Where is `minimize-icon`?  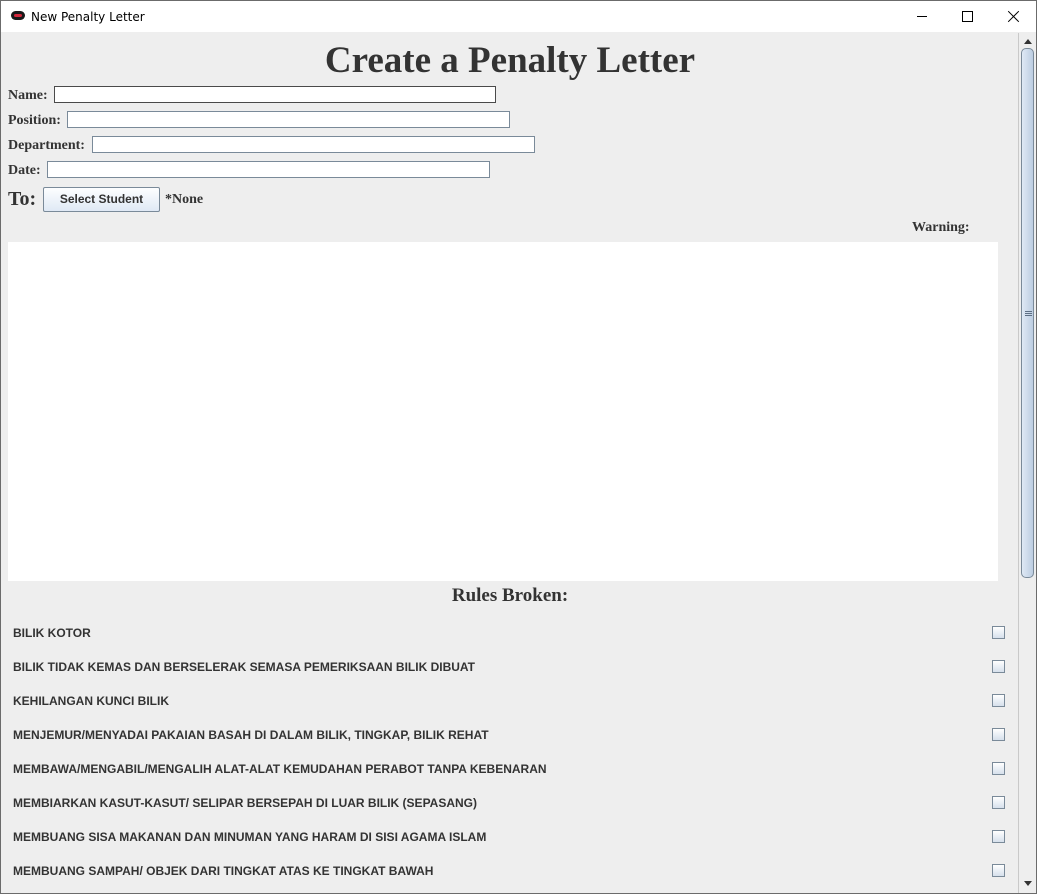 minimize-icon is located at coordinates (922, 16).